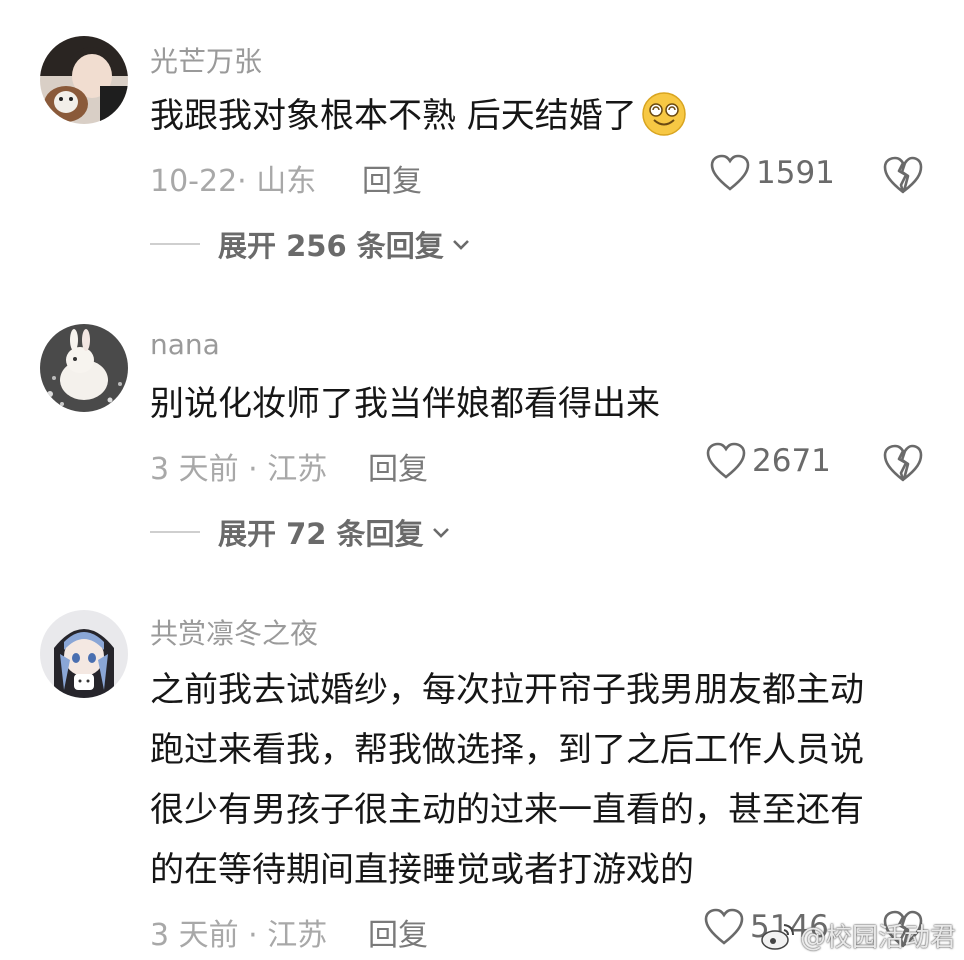 Image resolution: width=964 pixels, height=960 pixels. Describe the element at coordinates (795, 173) in the screenshot. I see `like-count: 1591` at that location.